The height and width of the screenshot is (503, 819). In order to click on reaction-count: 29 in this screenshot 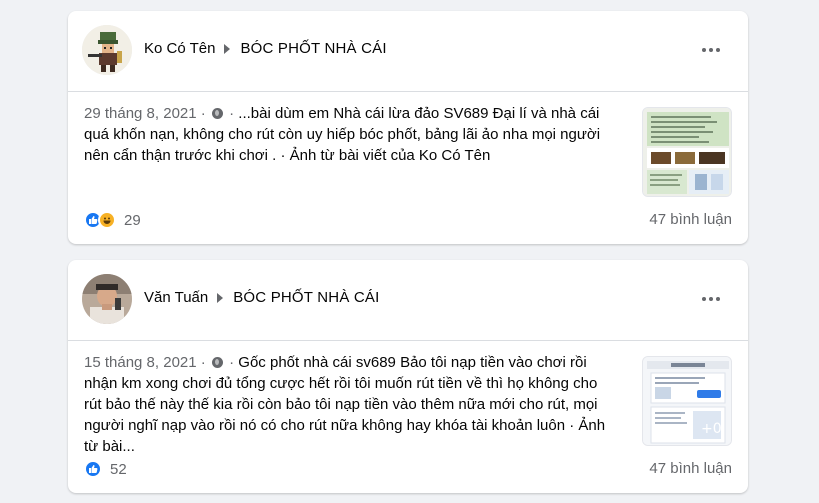, I will do `click(132, 220)`.